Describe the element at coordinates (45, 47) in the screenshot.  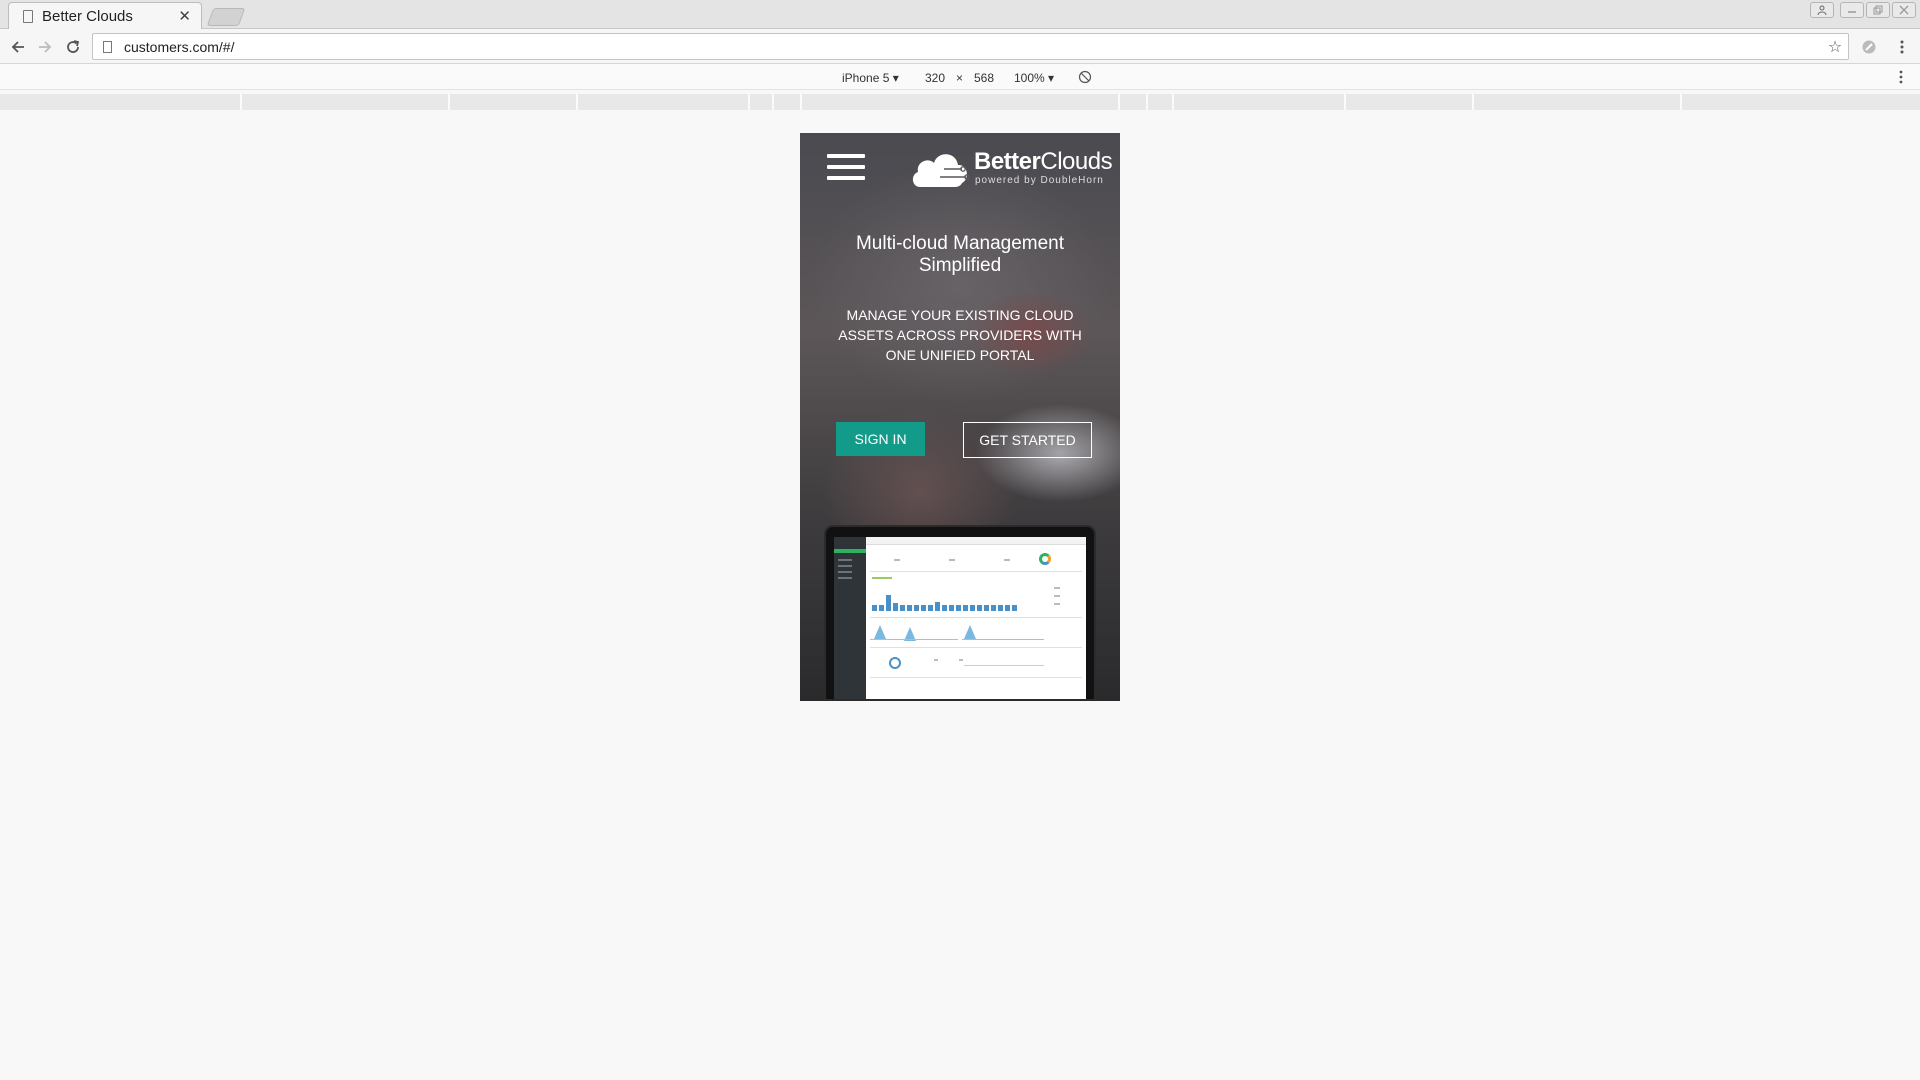
I see `forward-icon` at that location.